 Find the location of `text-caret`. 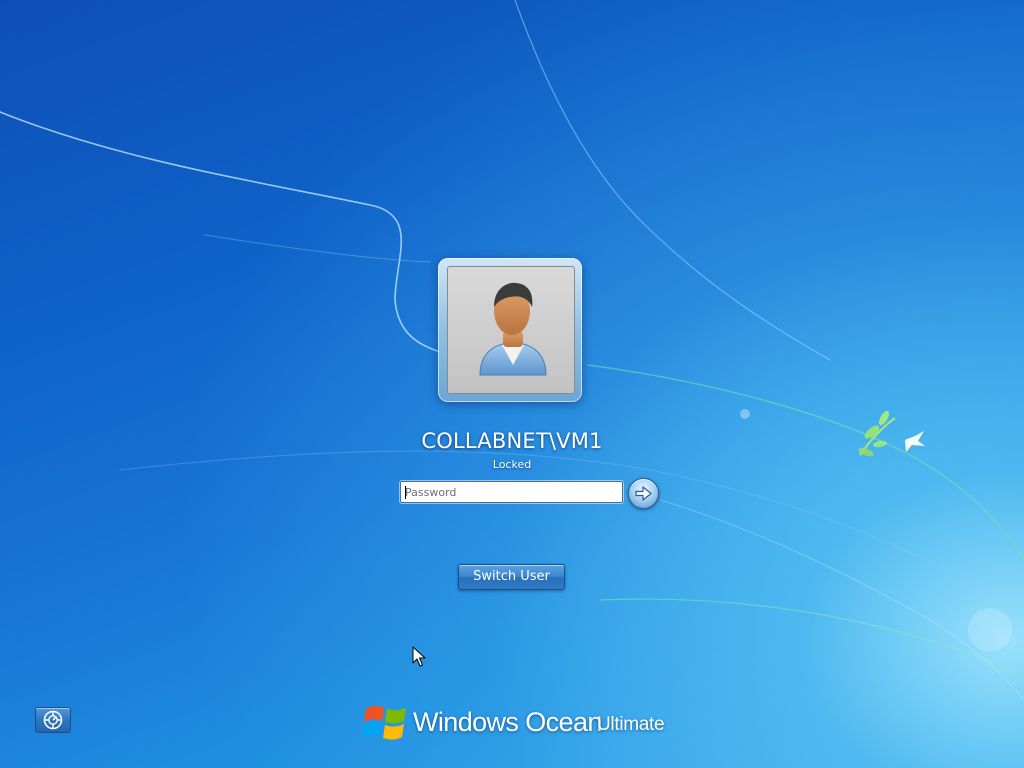

text-caret is located at coordinates (405, 492).